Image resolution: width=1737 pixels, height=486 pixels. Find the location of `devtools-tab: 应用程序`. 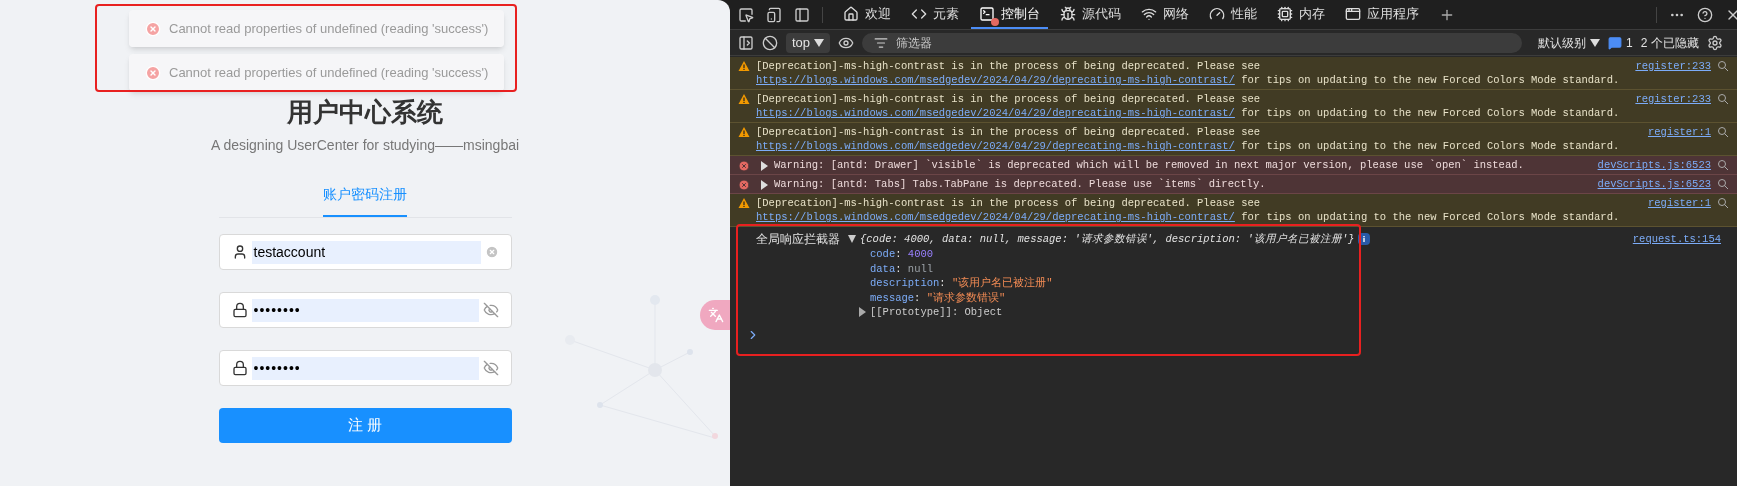

devtools-tab: 应用程序 is located at coordinates (1382, 14).